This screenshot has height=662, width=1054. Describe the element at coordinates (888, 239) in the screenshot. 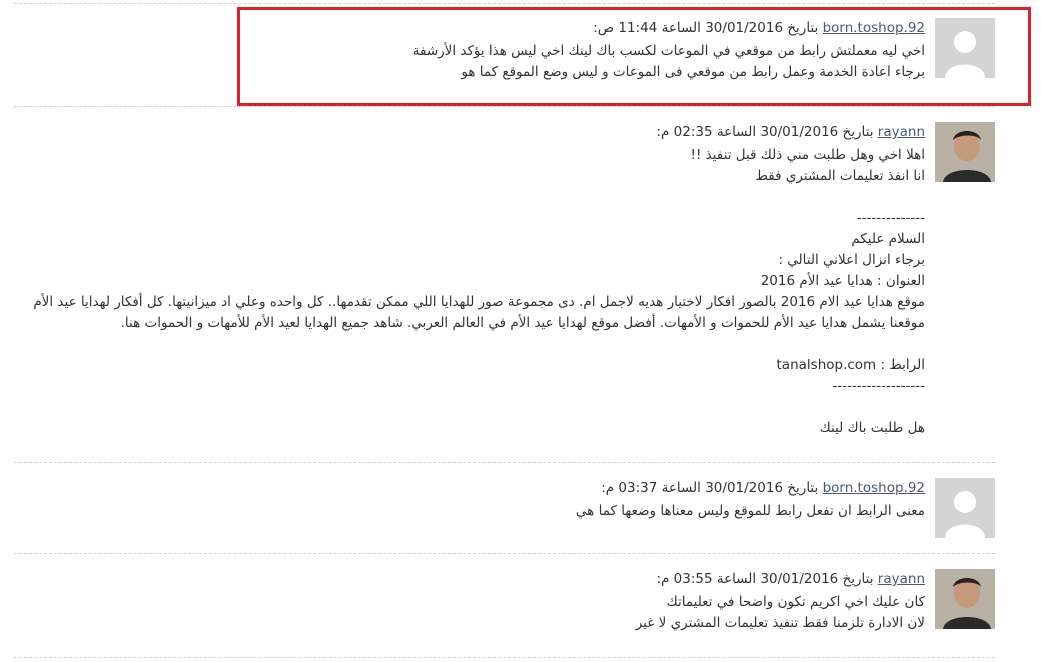

I see `comment-text-line: السلام عليكم` at that location.